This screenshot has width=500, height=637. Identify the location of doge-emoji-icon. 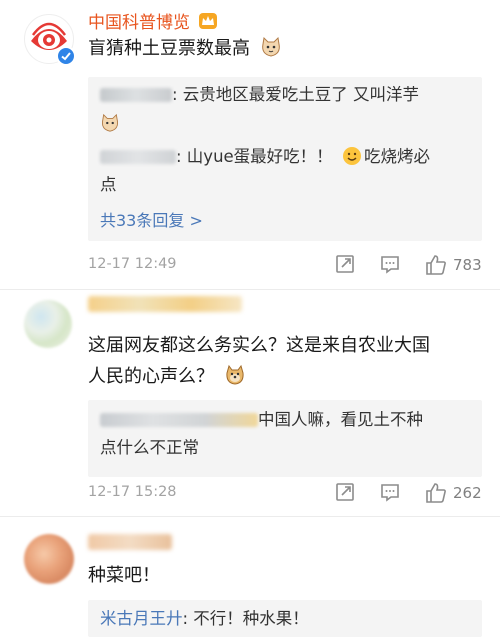
(235, 375).